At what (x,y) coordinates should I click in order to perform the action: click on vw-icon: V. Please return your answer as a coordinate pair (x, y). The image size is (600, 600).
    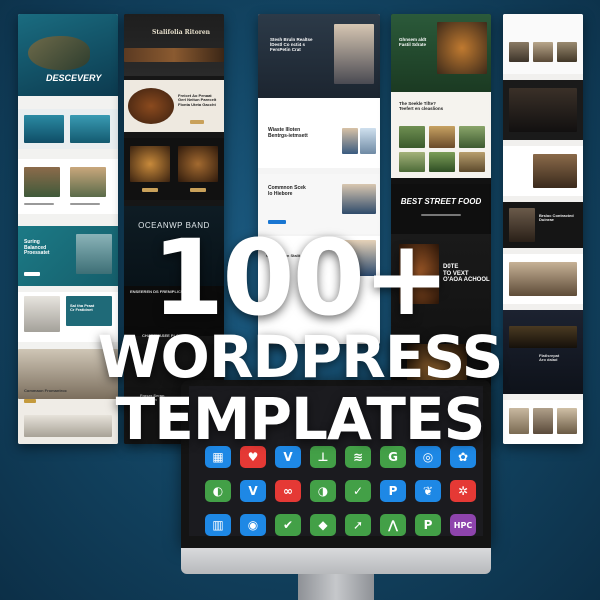
    Looking at the image, I should click on (253, 491).